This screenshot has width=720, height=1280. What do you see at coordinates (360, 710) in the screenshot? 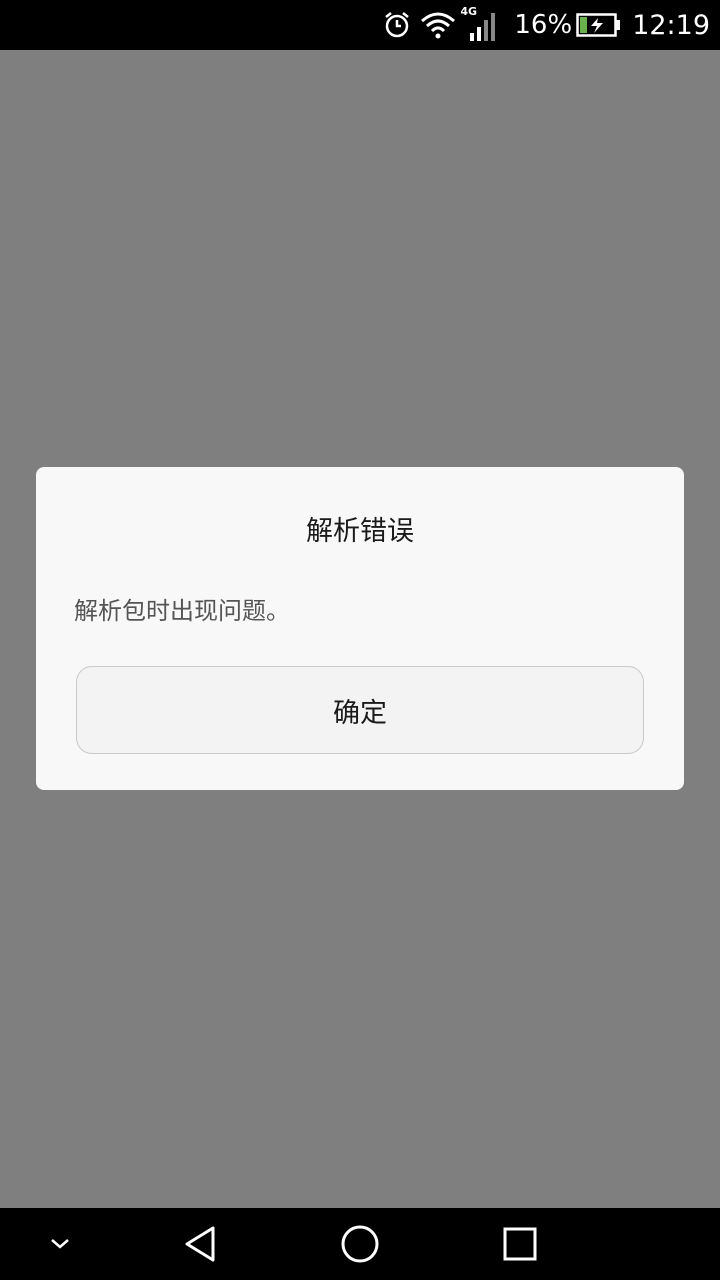
I see `ok-button: 确定` at bounding box center [360, 710].